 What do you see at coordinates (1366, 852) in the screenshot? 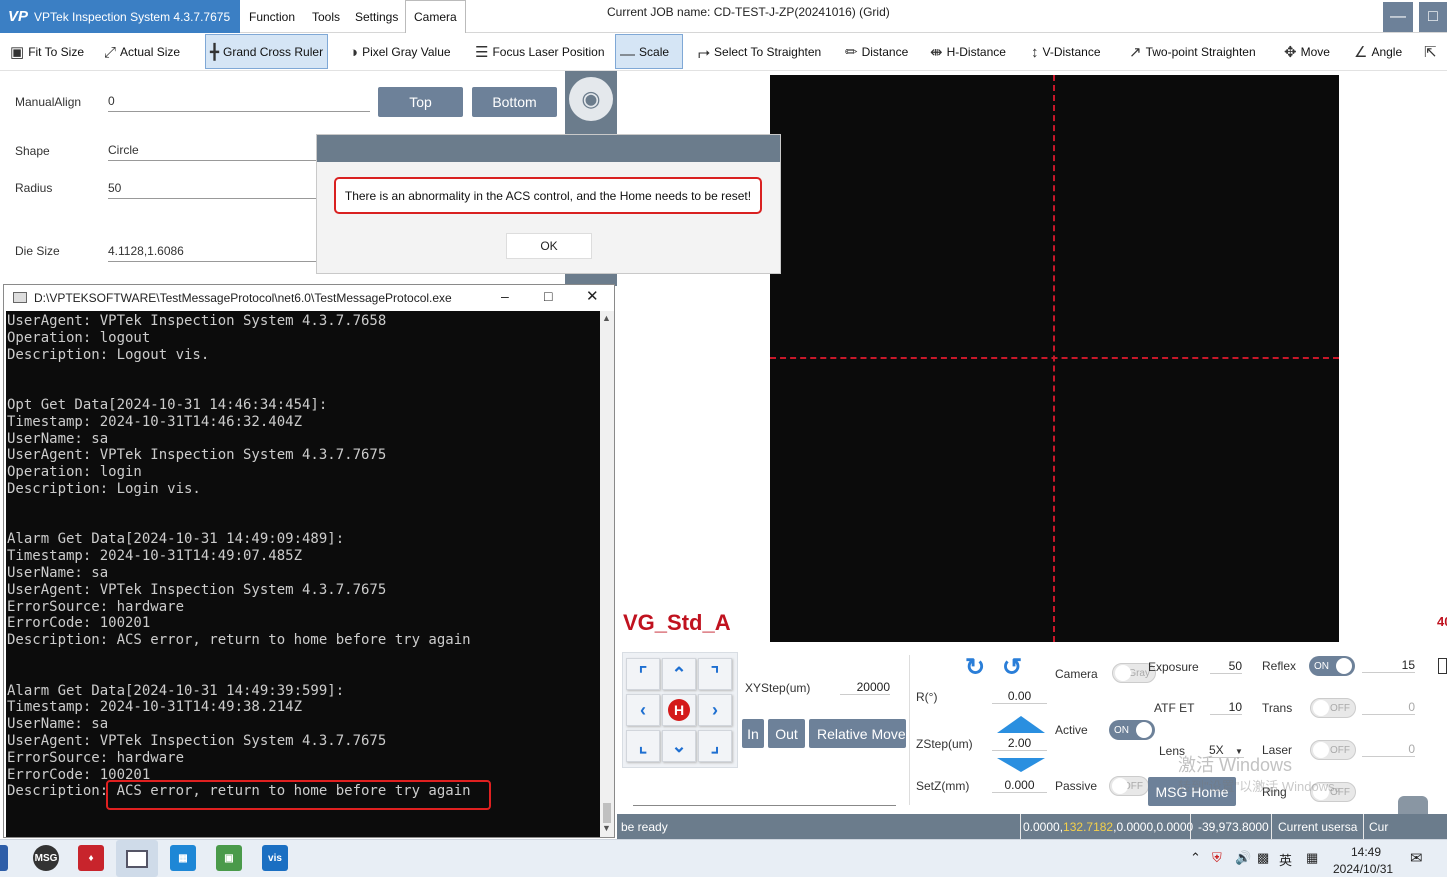
I see `clock-time: 14:49` at bounding box center [1366, 852].